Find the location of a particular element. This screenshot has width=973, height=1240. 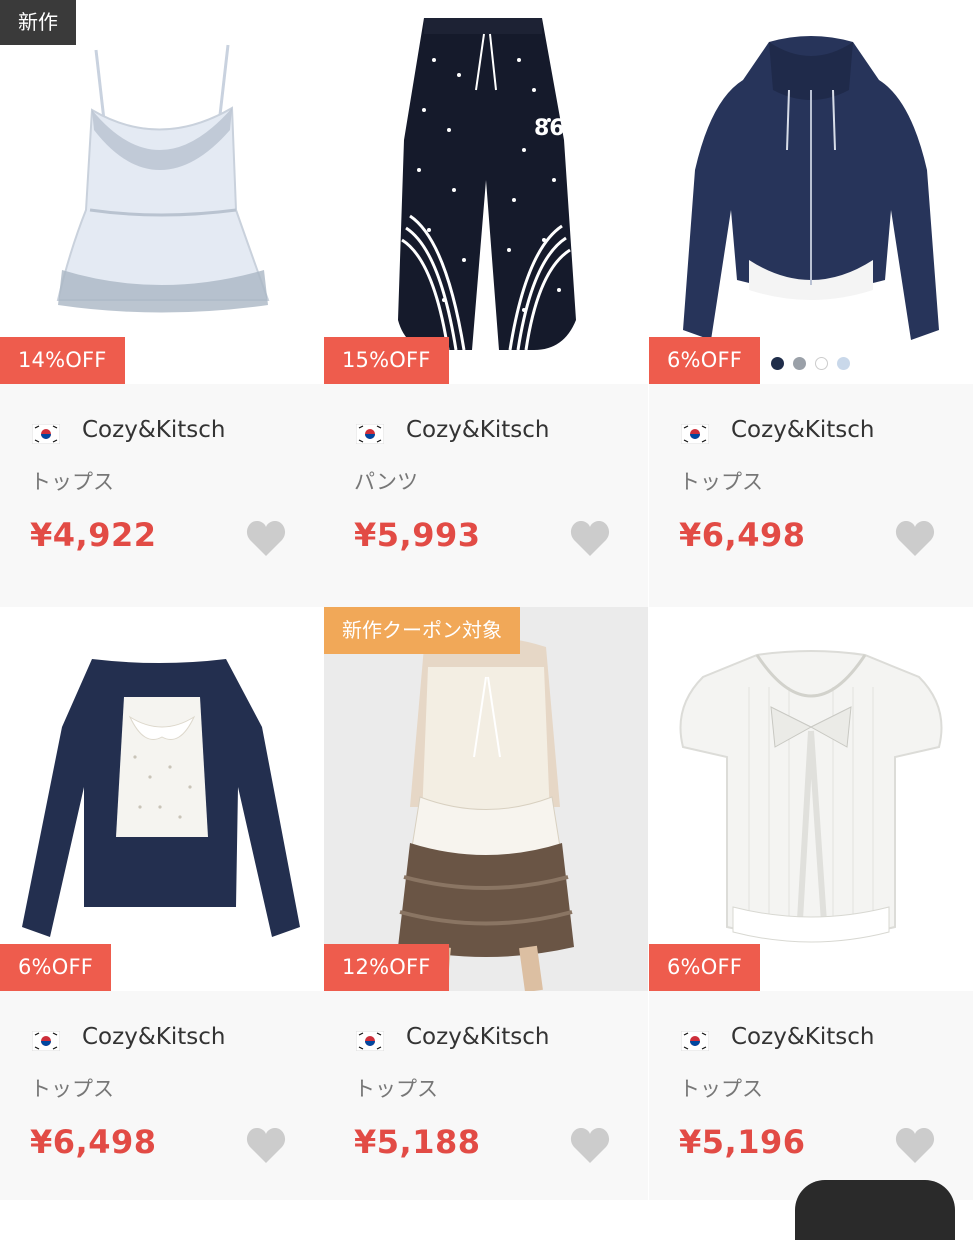

price: ¥5,196 is located at coordinates (742, 1142).